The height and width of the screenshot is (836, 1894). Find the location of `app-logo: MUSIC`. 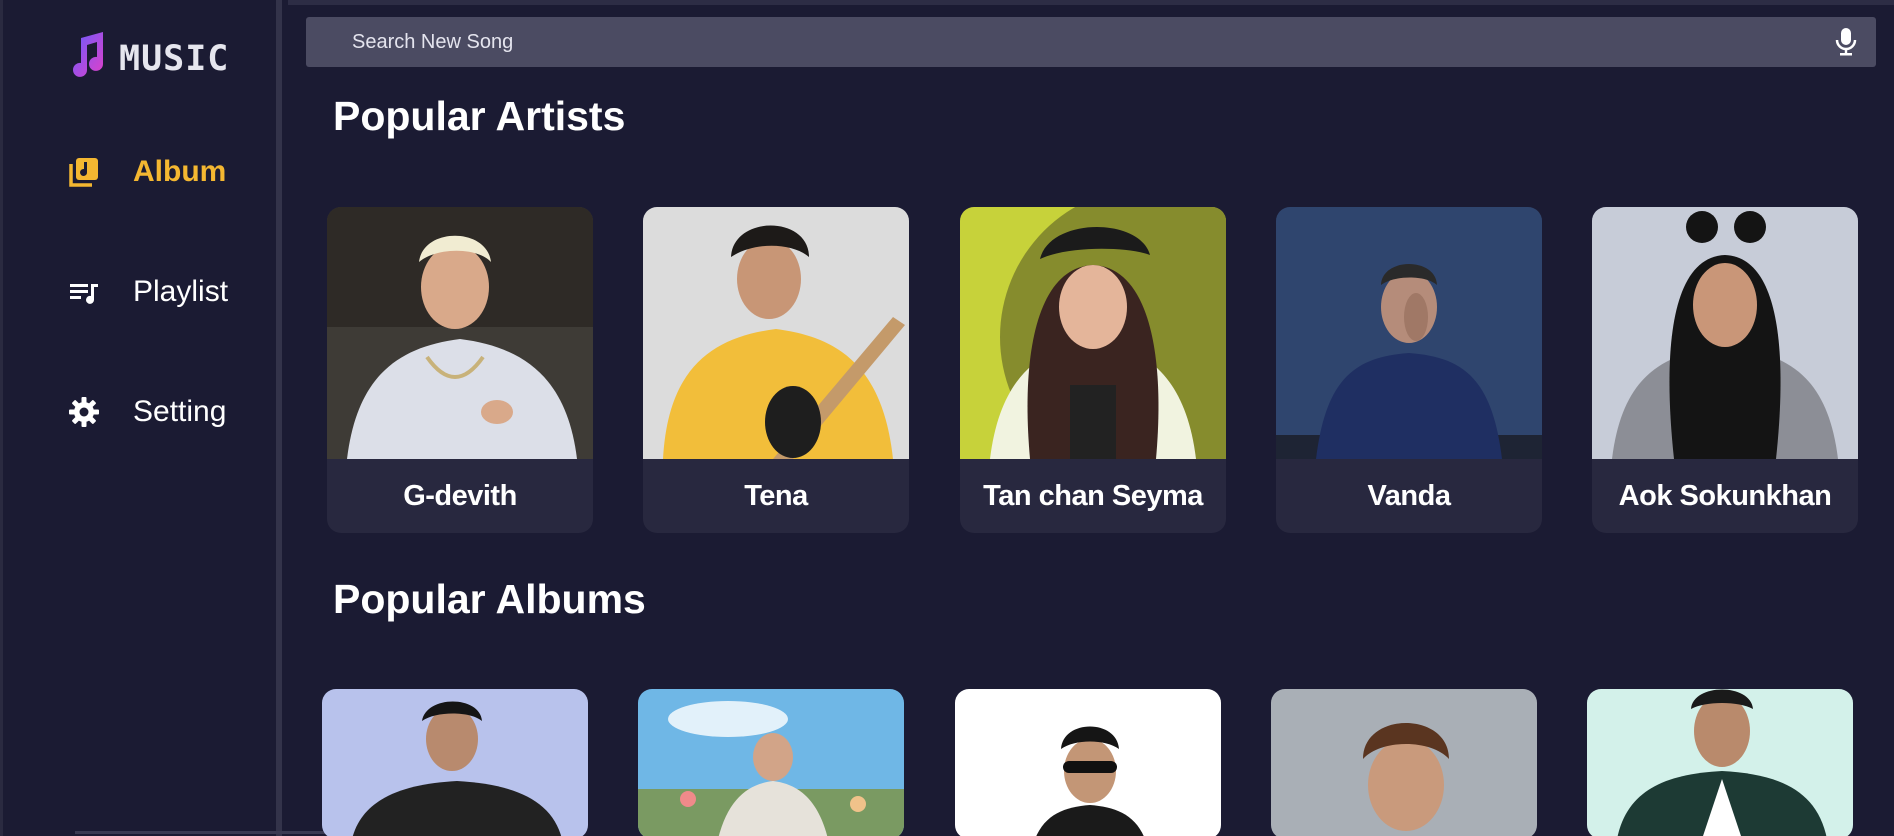

app-logo: MUSIC is located at coordinates (148, 58).